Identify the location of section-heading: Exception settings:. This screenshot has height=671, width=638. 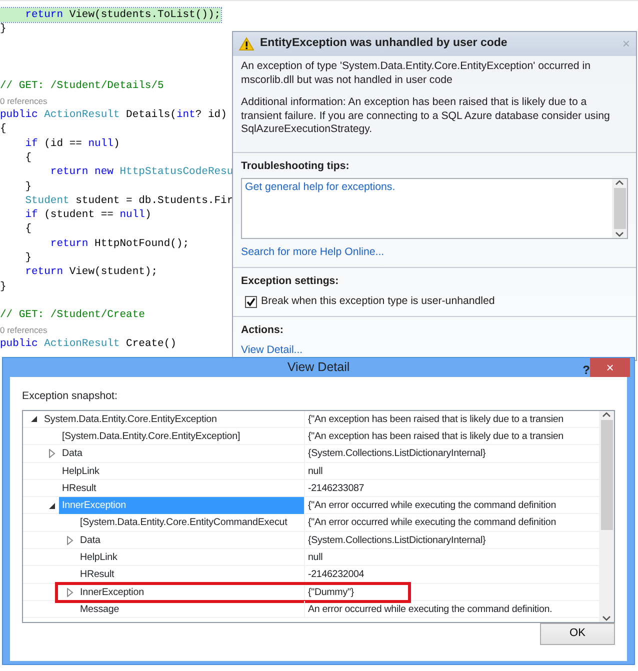
(290, 282).